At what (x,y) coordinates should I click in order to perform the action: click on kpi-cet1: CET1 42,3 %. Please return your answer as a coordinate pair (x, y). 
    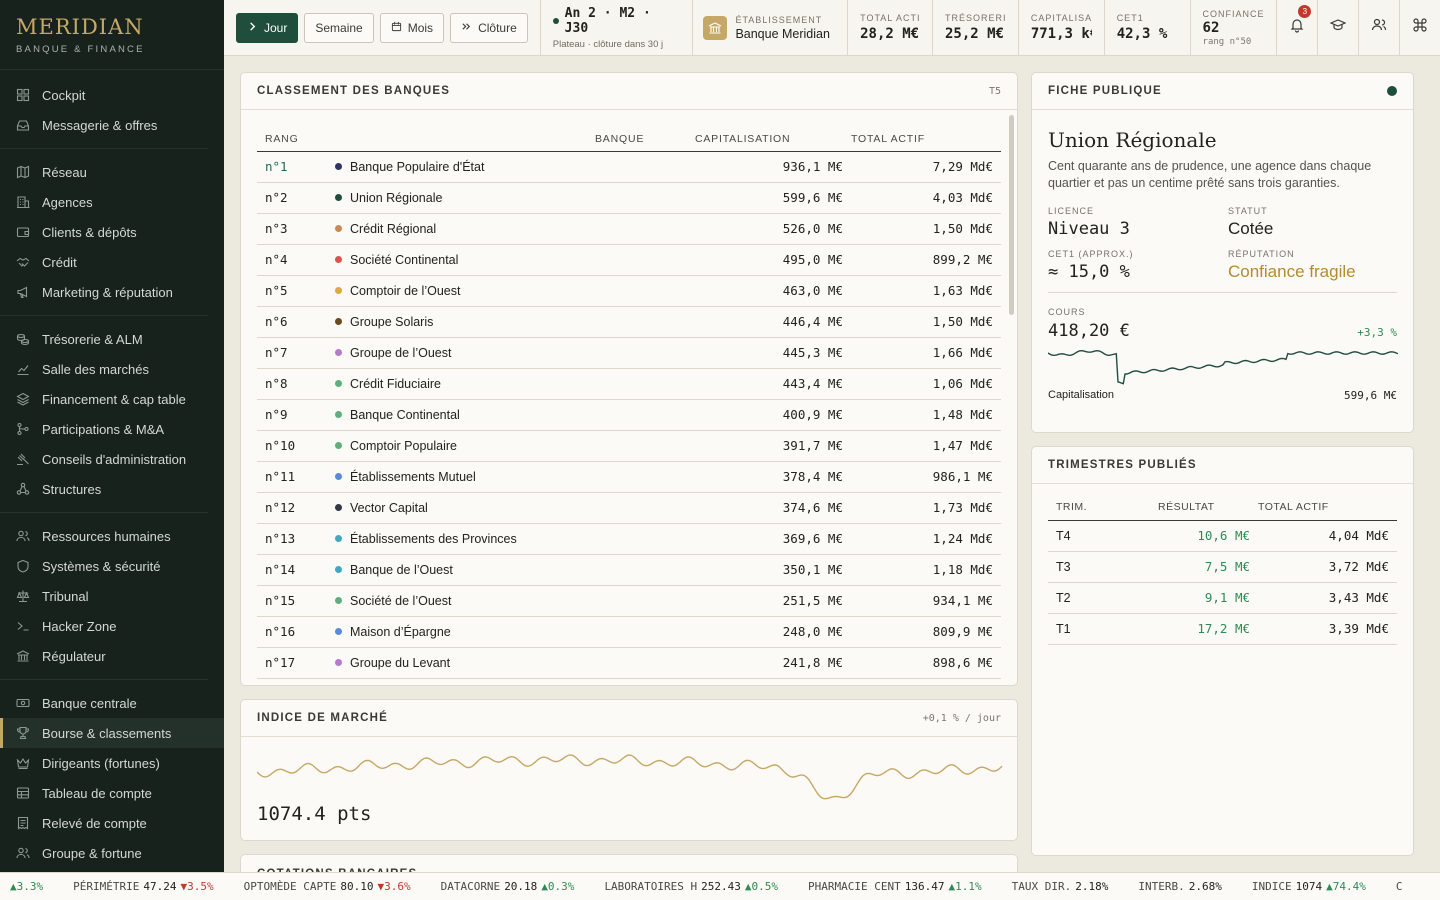
    Looking at the image, I should click on (1146, 28).